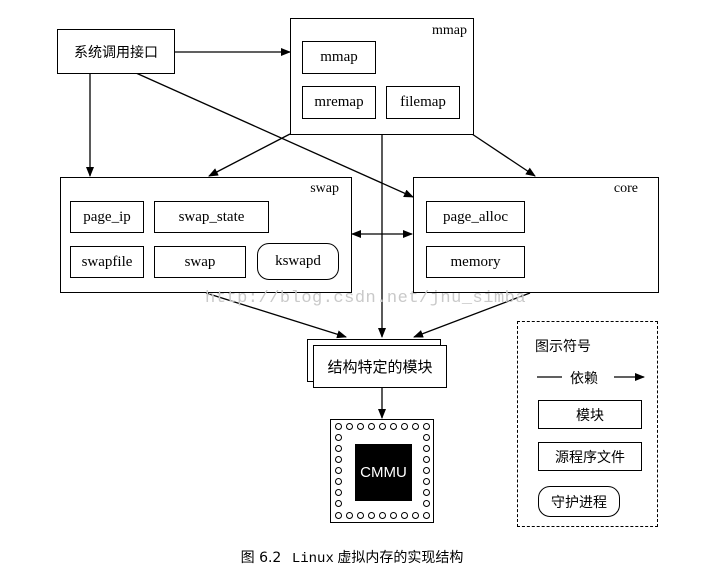  I want to click on module-label: page_ip, so click(107, 216).